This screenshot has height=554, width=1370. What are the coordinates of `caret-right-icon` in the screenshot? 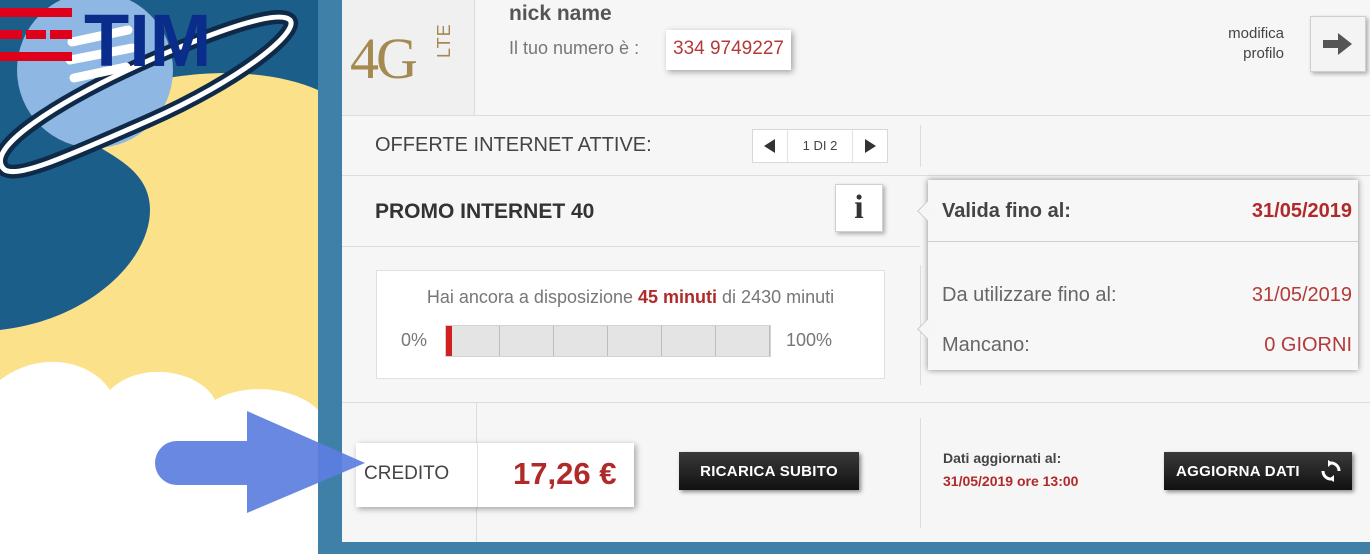 It's located at (870, 146).